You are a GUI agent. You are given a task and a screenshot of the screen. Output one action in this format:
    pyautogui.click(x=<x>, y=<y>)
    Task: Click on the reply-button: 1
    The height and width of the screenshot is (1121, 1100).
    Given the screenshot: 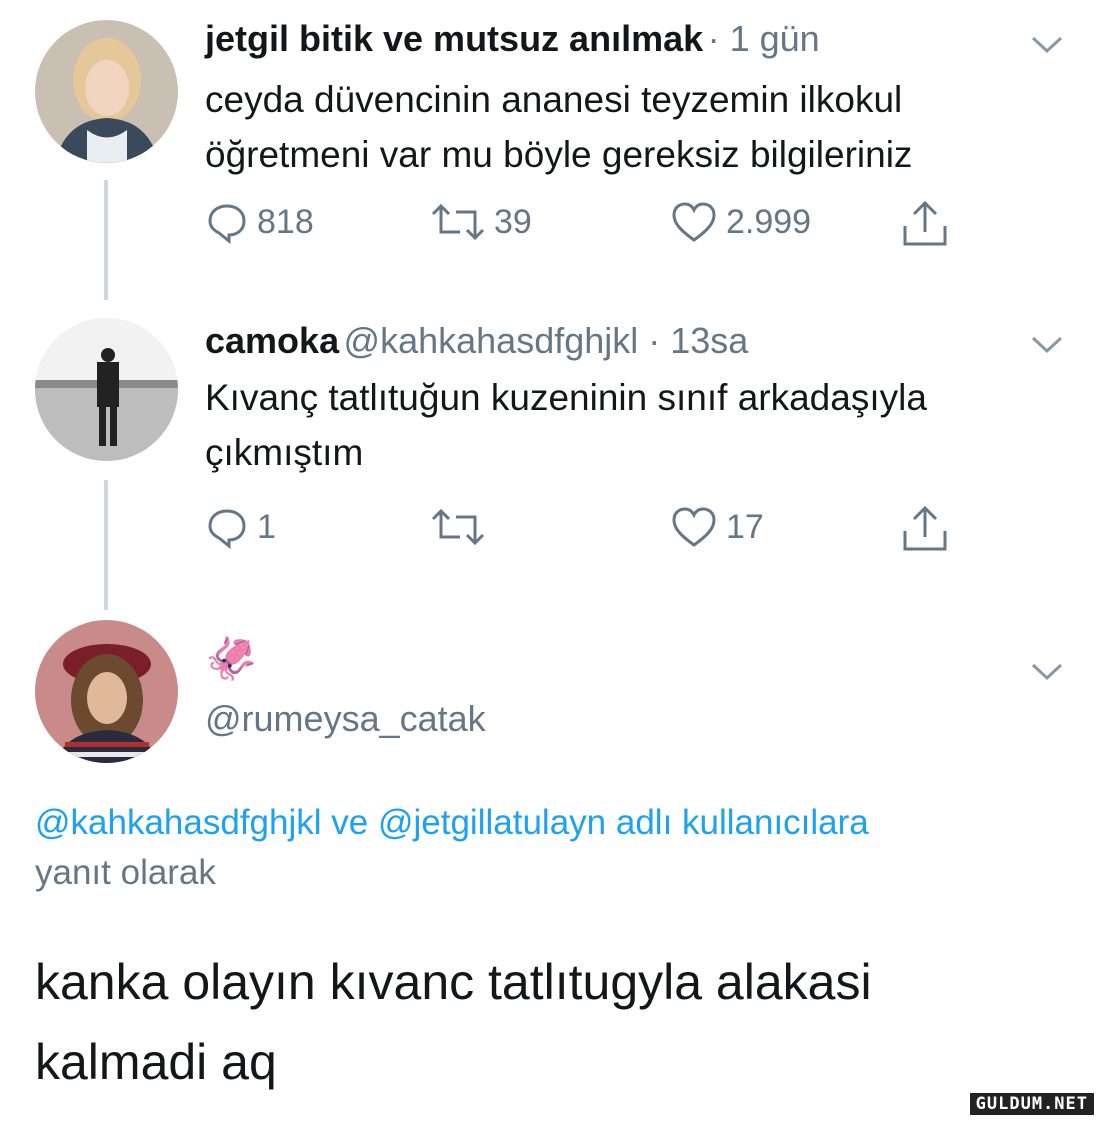 What is the action you would take?
    pyautogui.click(x=240, y=527)
    